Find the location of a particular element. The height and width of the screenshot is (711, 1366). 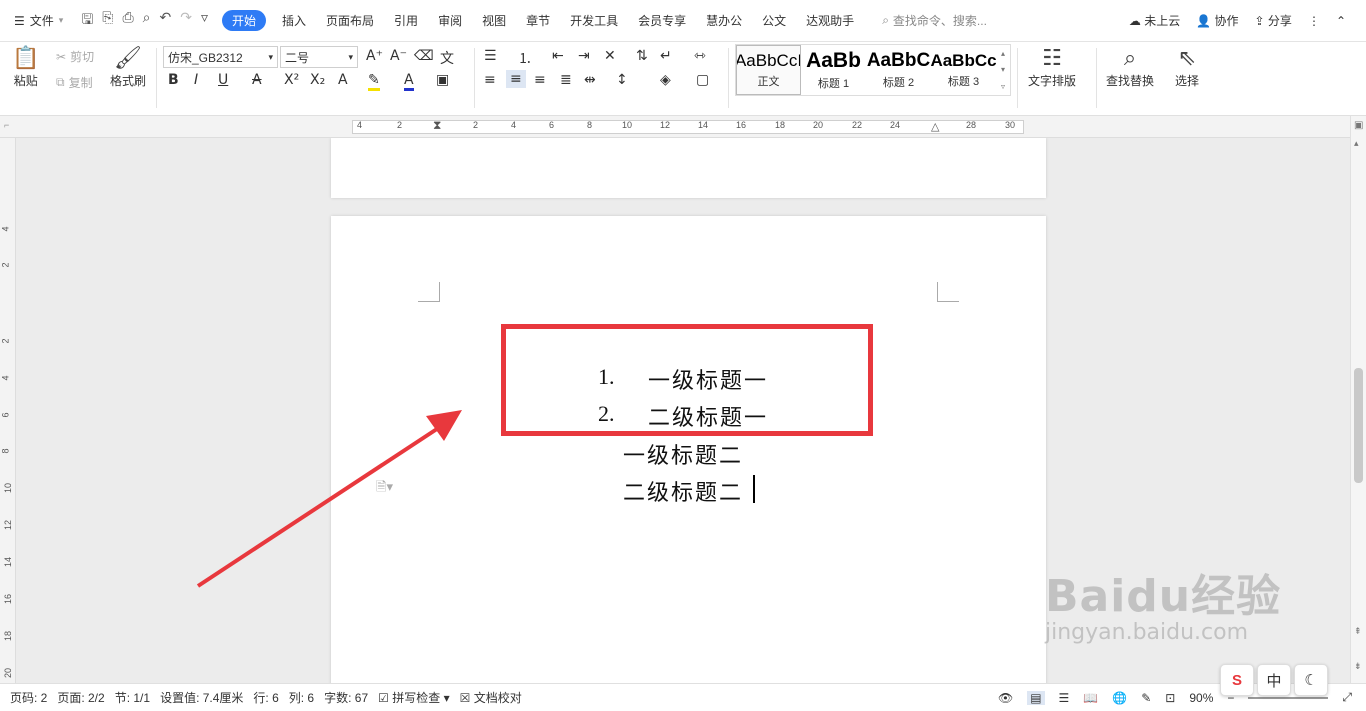

tab-page-layout: 页面布局 is located at coordinates (350, 20).